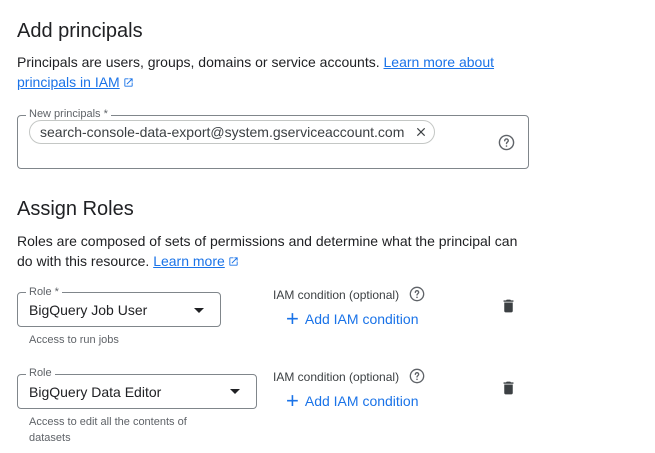 This screenshot has width=655, height=453. Describe the element at coordinates (189, 261) in the screenshot. I see `learn-more-roles-link: Learn more` at that location.